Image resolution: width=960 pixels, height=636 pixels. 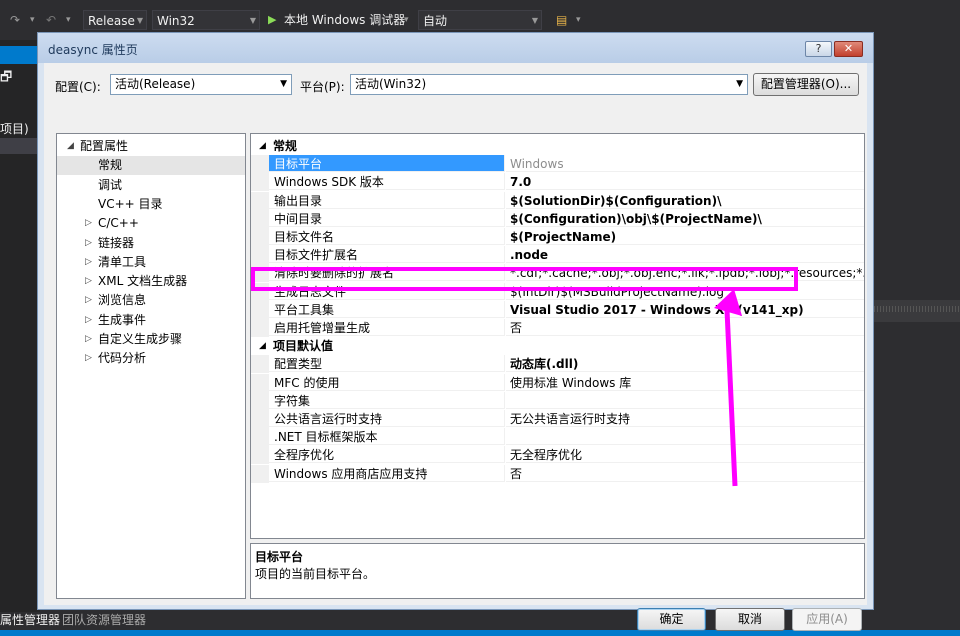 I want to click on arrow-shaft, so click(x=731, y=398).